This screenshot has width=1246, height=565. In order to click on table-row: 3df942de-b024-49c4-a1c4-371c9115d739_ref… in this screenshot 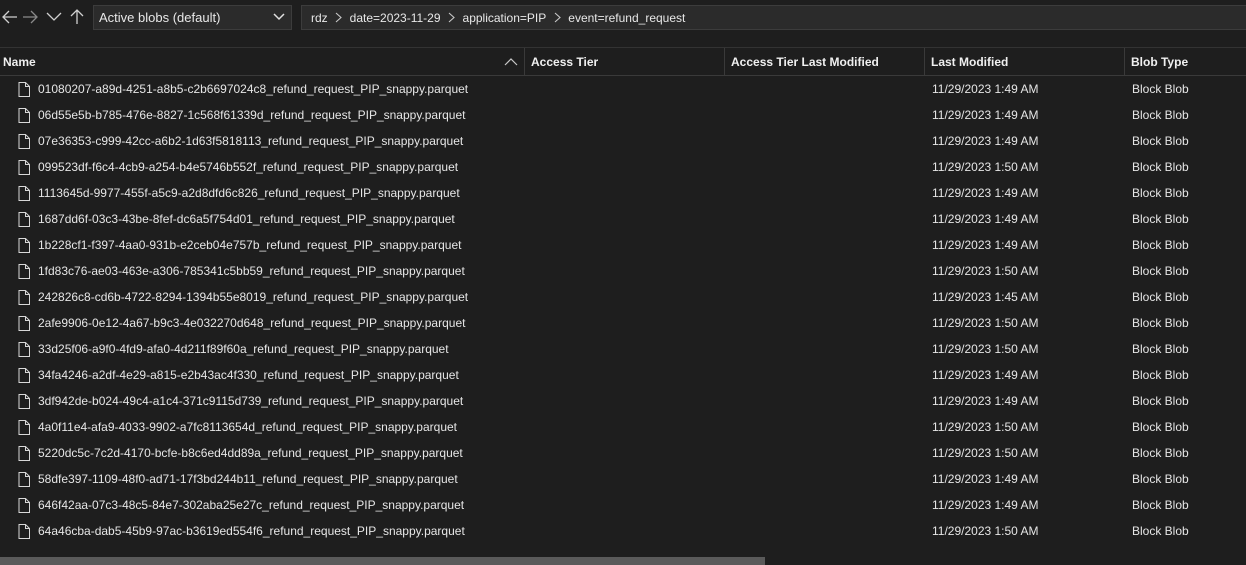, I will do `click(623, 401)`.